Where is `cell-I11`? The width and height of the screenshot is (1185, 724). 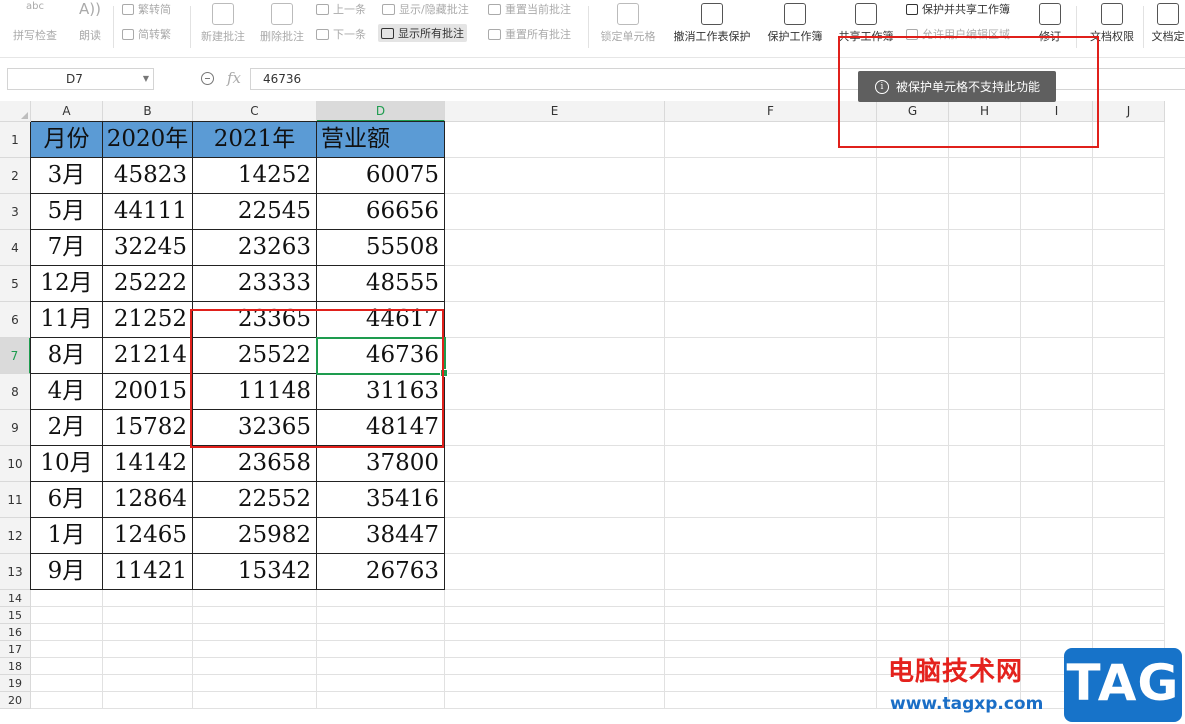 cell-I11 is located at coordinates (1057, 500).